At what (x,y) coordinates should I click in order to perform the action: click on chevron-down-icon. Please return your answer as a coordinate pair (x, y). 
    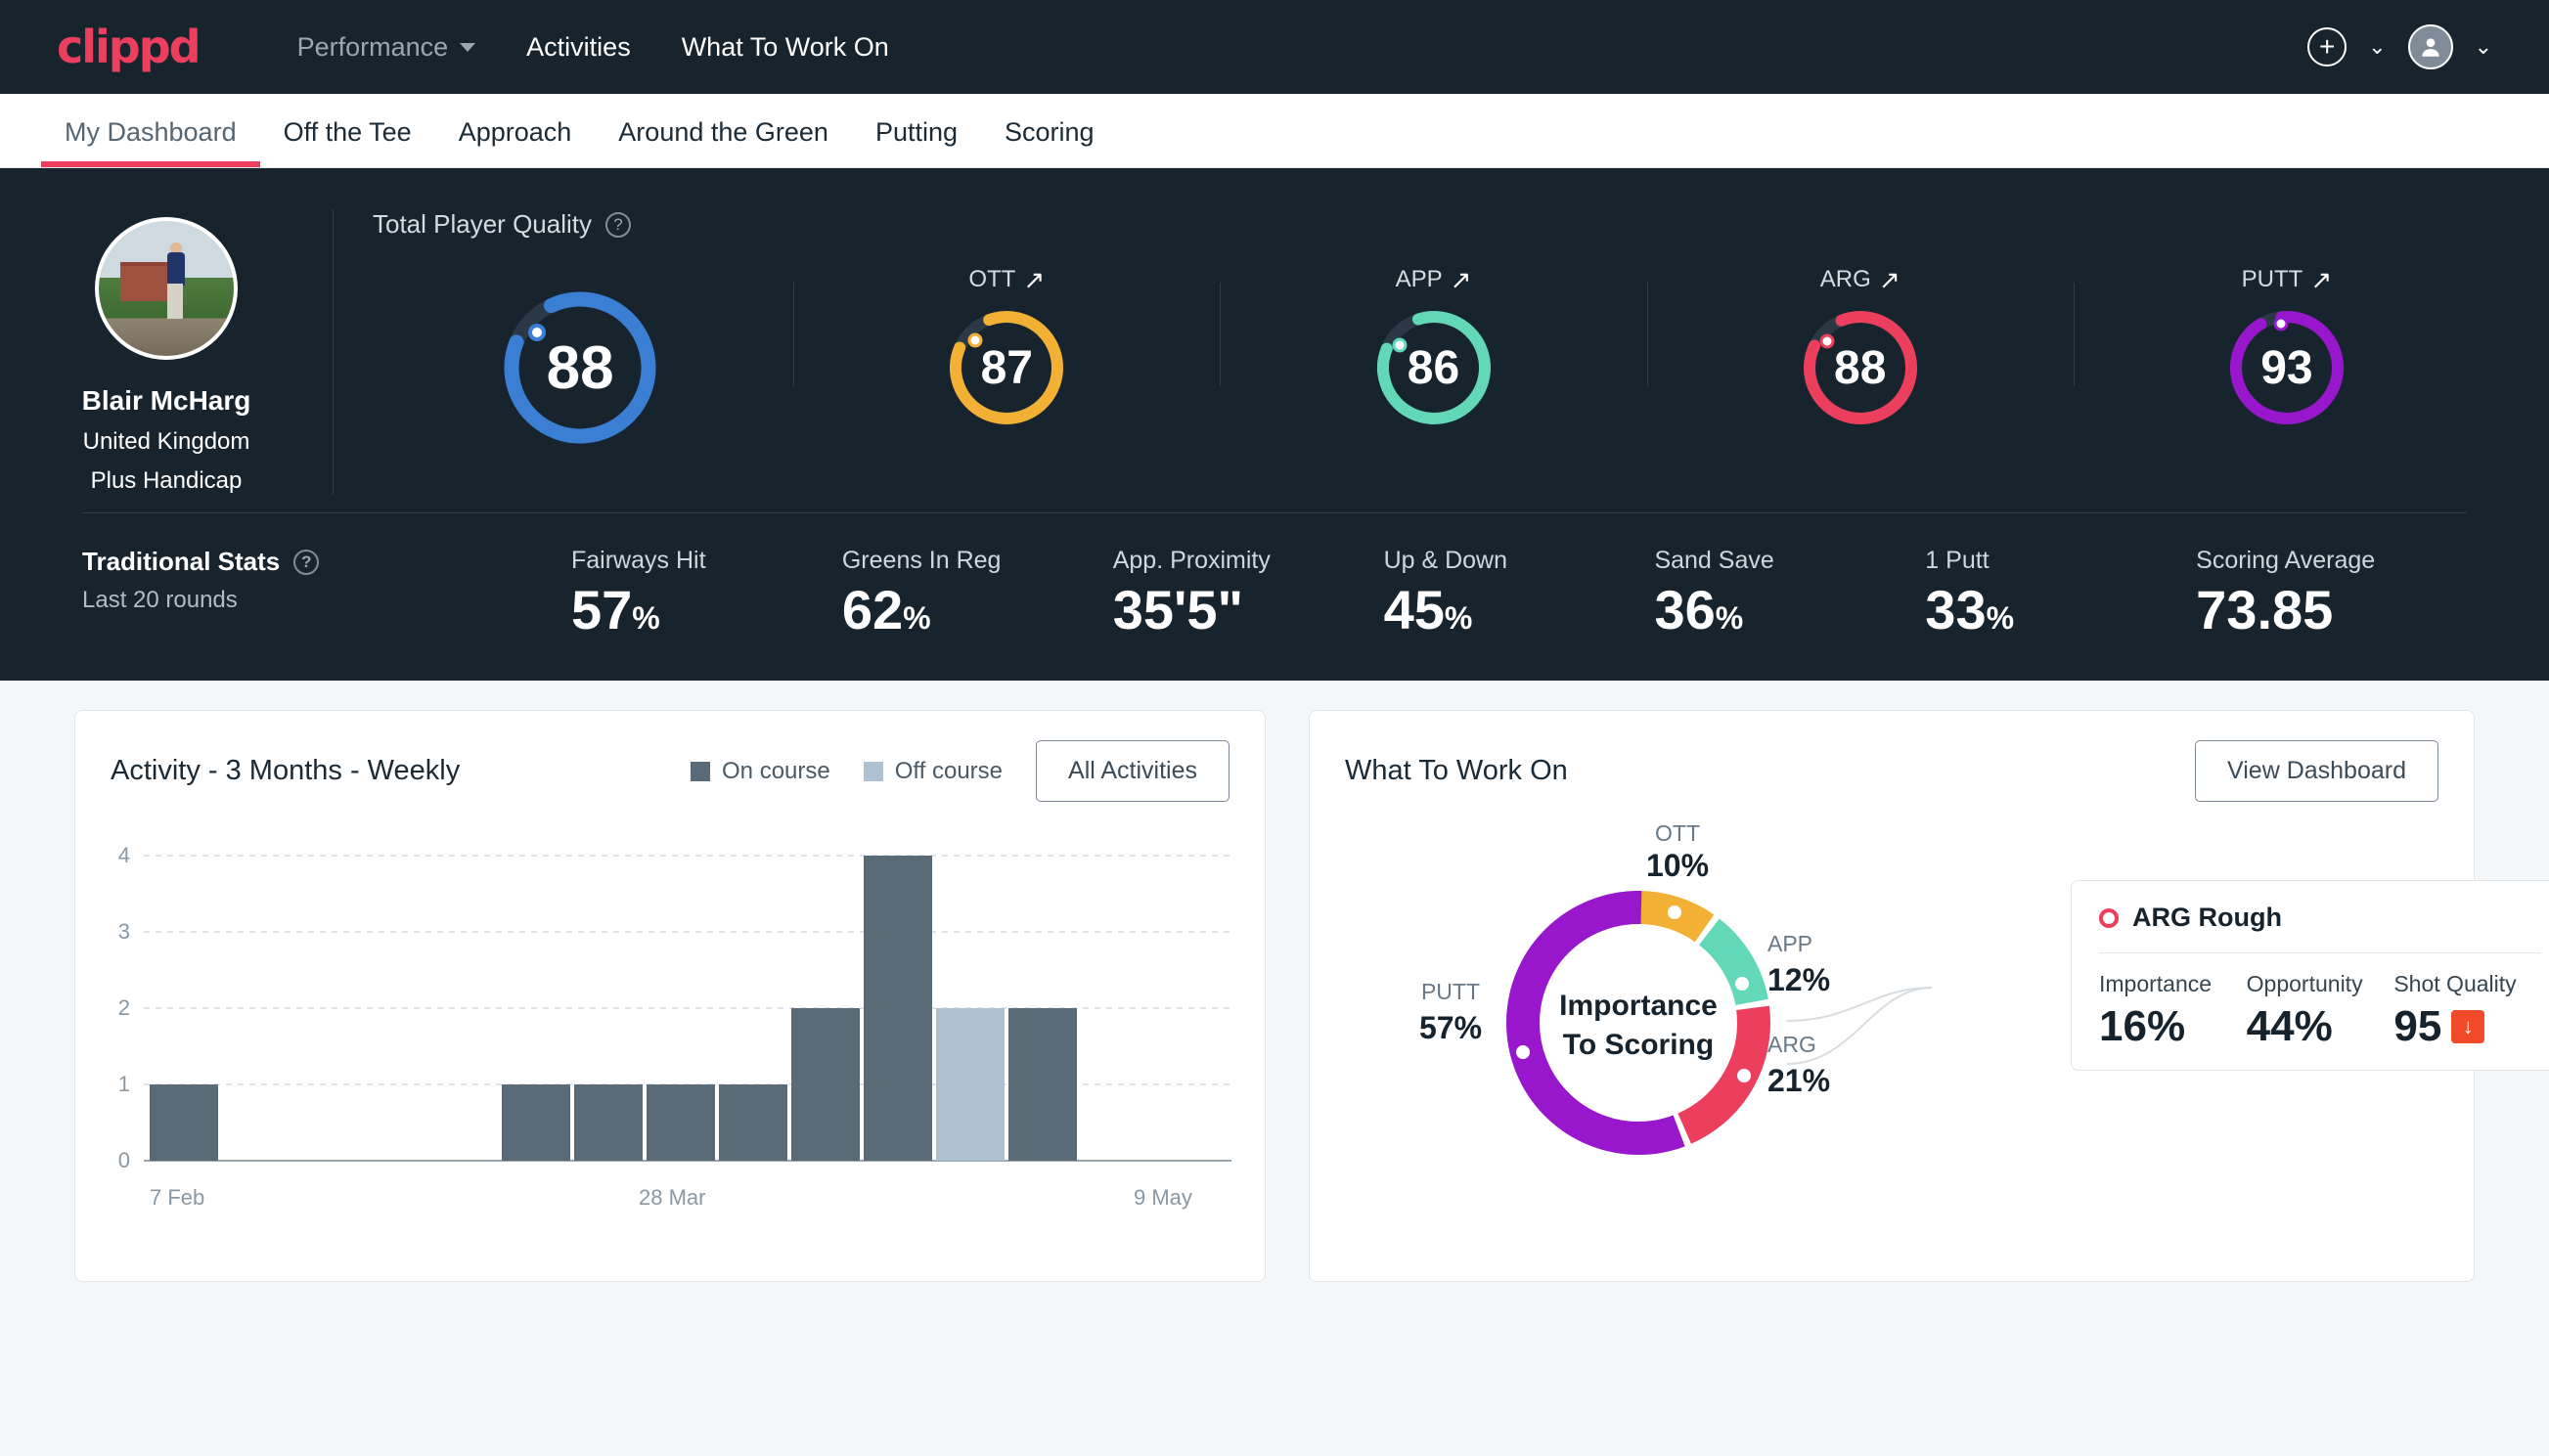
    Looking at the image, I should click on (468, 47).